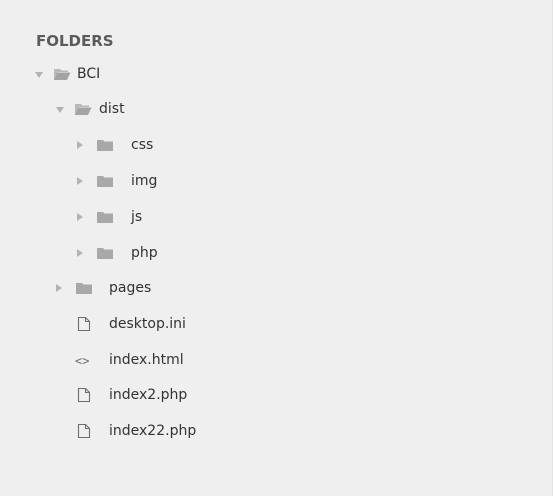 Image resolution: width=553 pixels, height=496 pixels. I want to click on tree-item-desktop-ini: desktop.ini, so click(276, 325).